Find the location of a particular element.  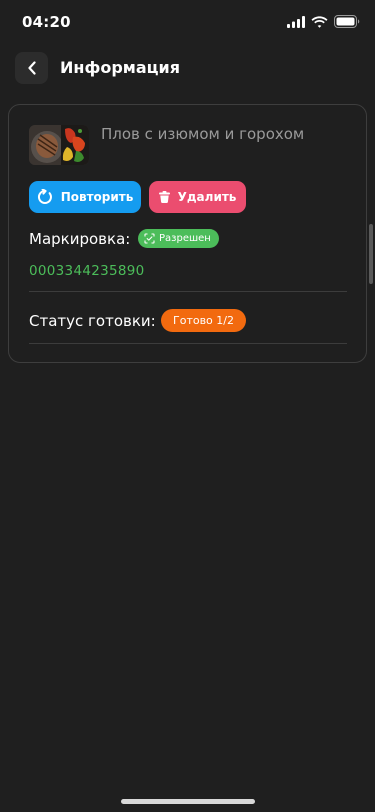

trash-icon is located at coordinates (164, 197).